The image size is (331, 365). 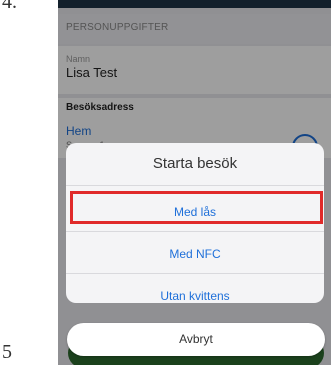 What do you see at coordinates (196, 339) in the screenshot?
I see `cancel-button: Avbryt` at bounding box center [196, 339].